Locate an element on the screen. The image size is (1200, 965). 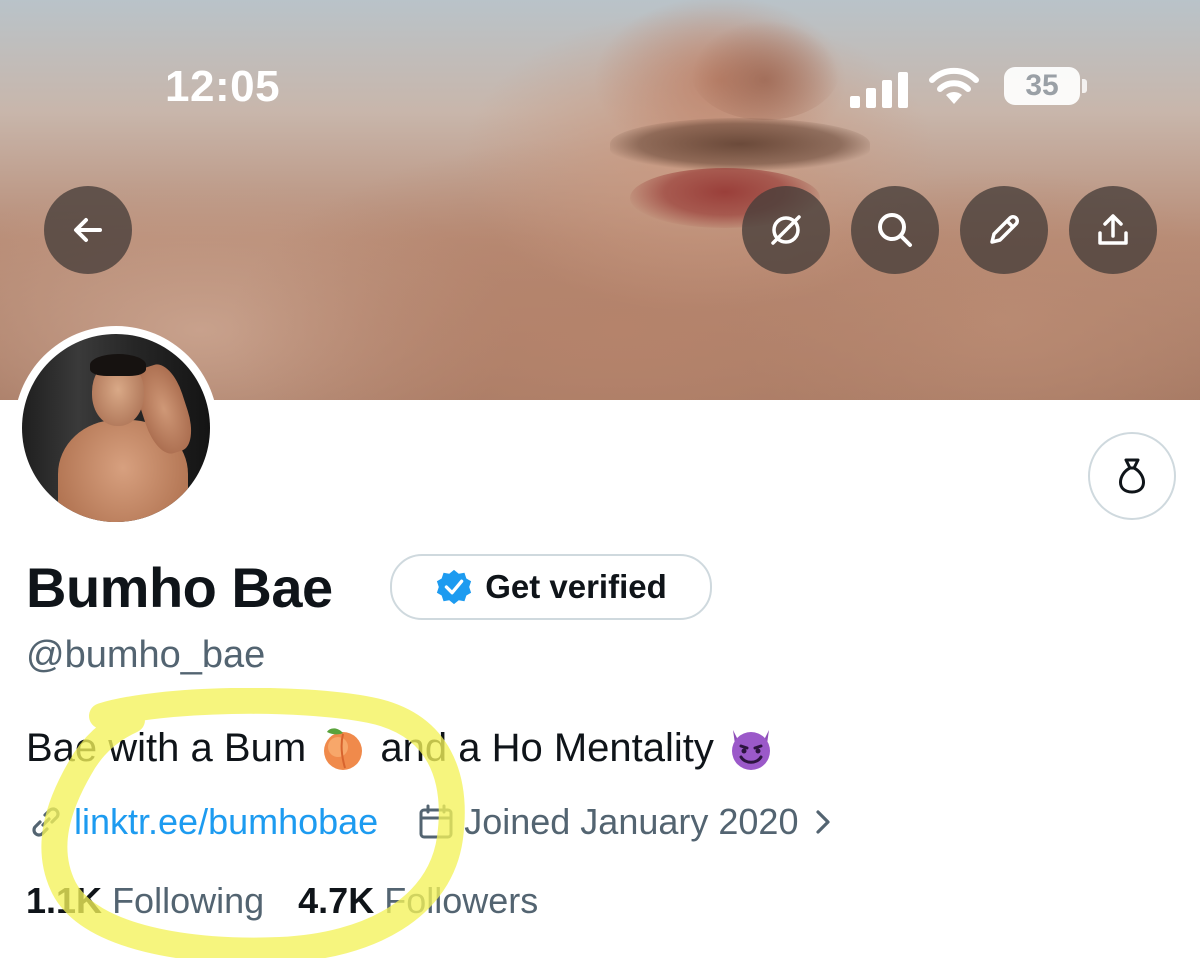
peach-emoji-icon is located at coordinates (343, 748).